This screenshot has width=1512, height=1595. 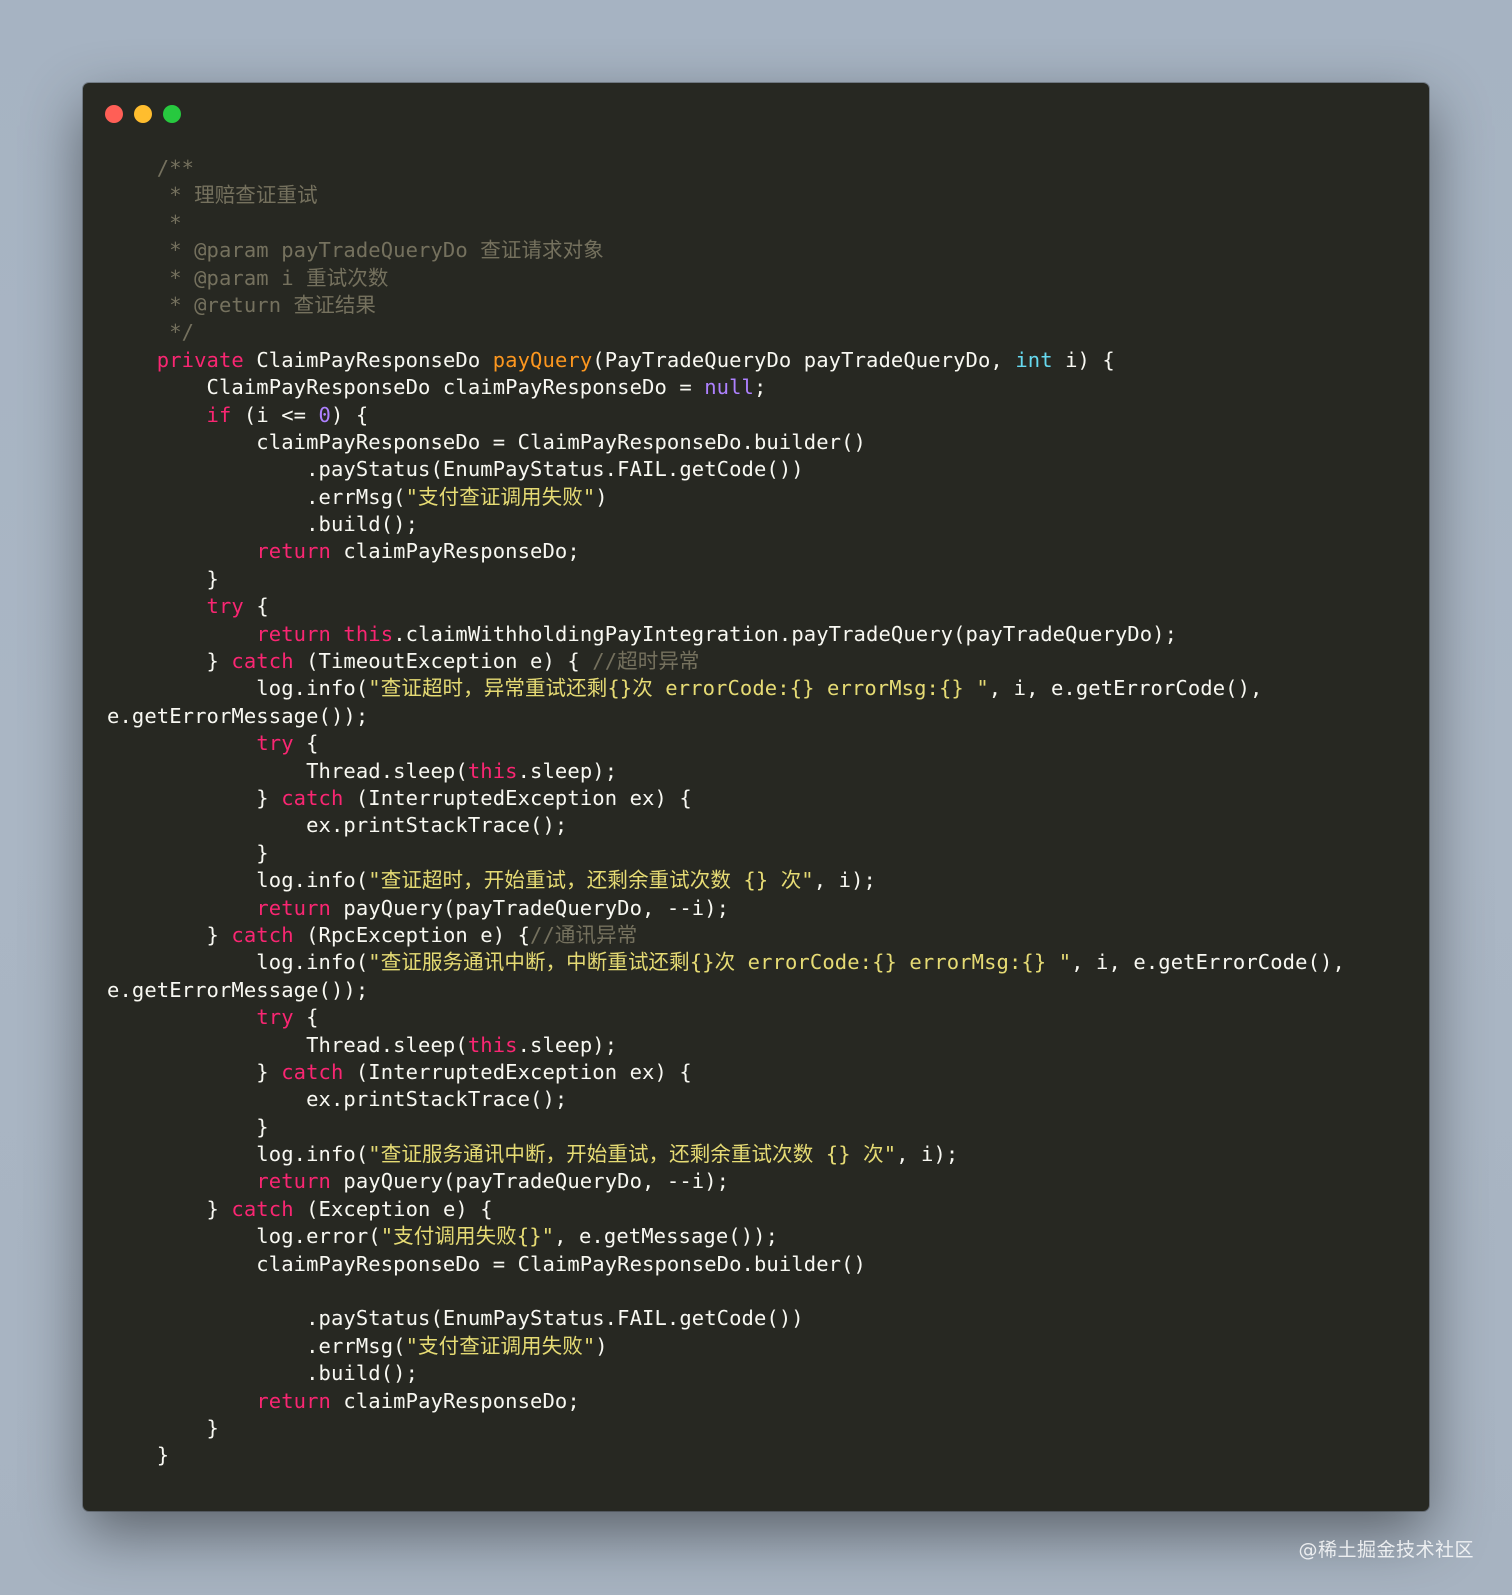 What do you see at coordinates (591, 880) in the screenshot?
I see `code-token-string: "查证超时，开始重试，还剩余重试次数 {} 次"` at bounding box center [591, 880].